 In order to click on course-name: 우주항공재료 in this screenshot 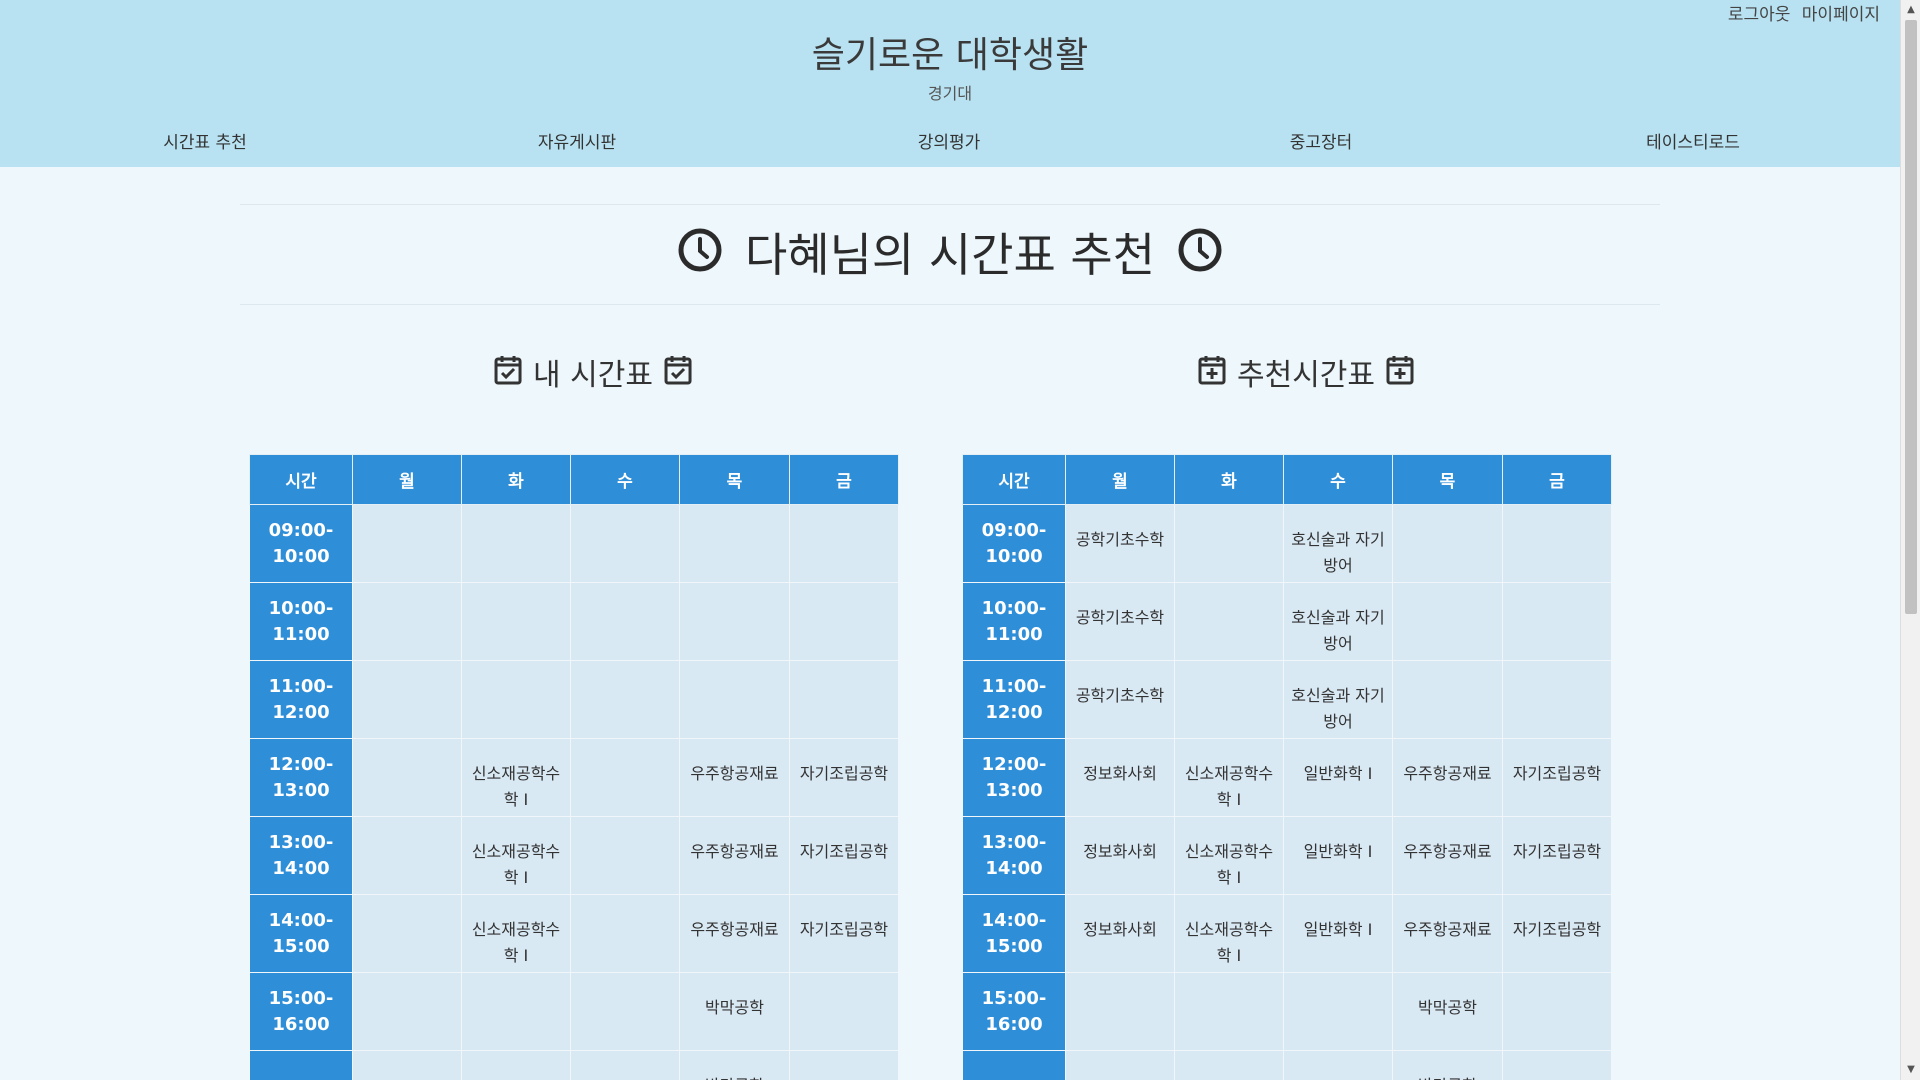, I will do `click(1447, 851)`.